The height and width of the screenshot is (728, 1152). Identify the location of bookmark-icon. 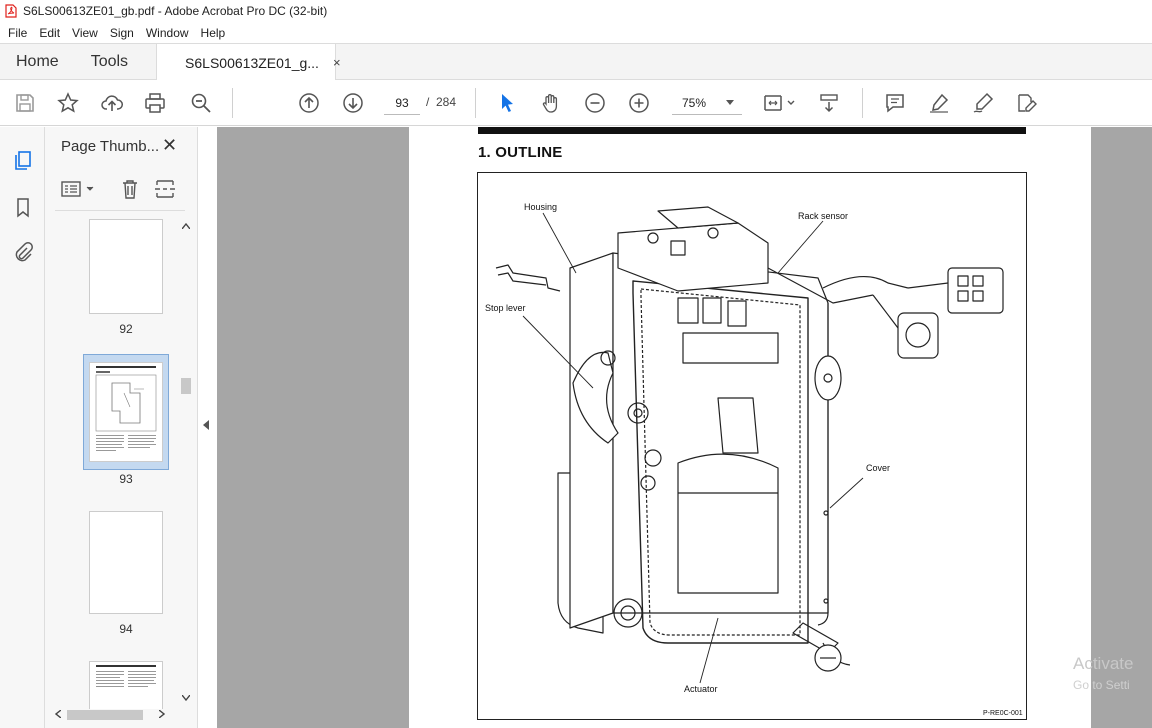
(23, 207).